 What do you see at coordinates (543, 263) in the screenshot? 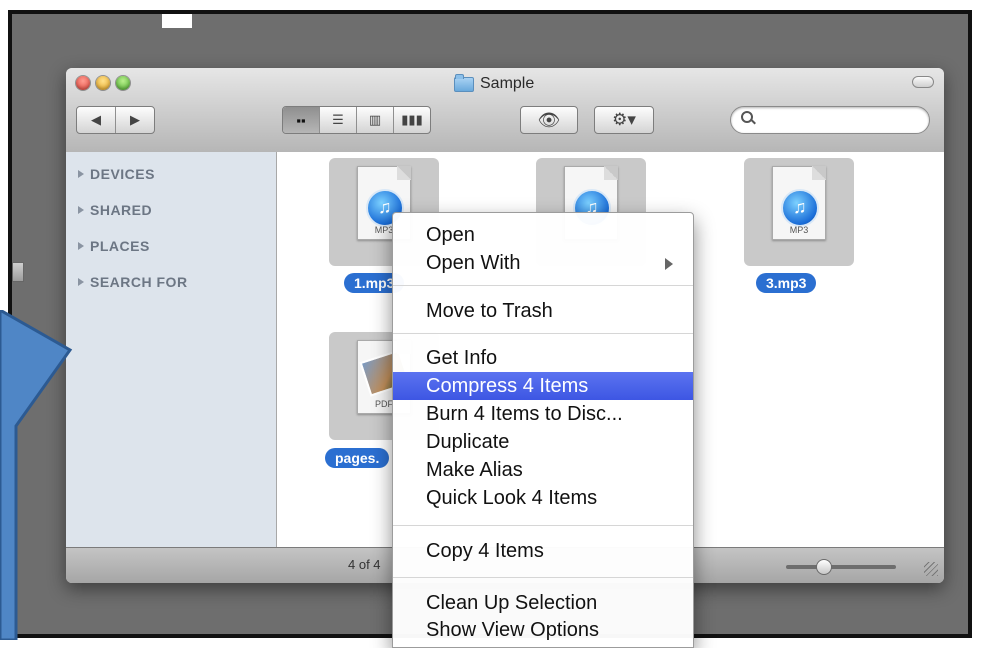
I see `menu-item-open-with: Open With` at bounding box center [543, 263].